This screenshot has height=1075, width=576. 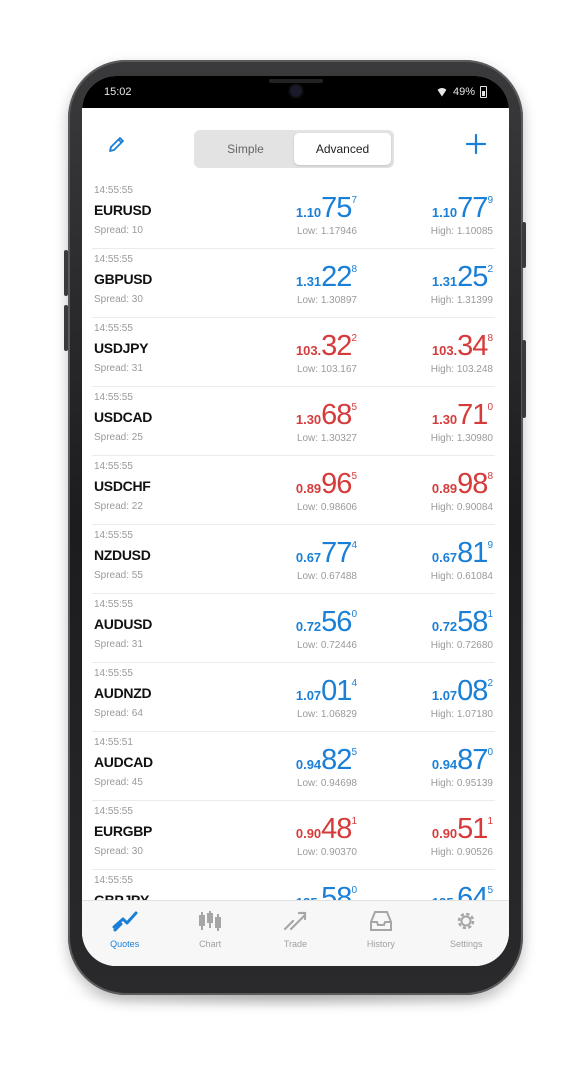 I want to click on ask-price: 103.348, so click(x=462, y=346).